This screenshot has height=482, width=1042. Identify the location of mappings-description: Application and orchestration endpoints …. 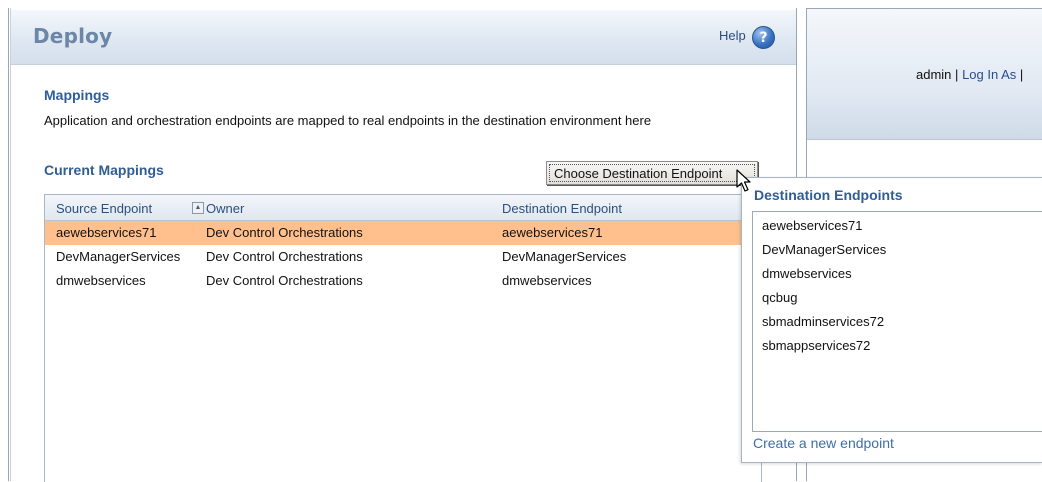
(348, 120).